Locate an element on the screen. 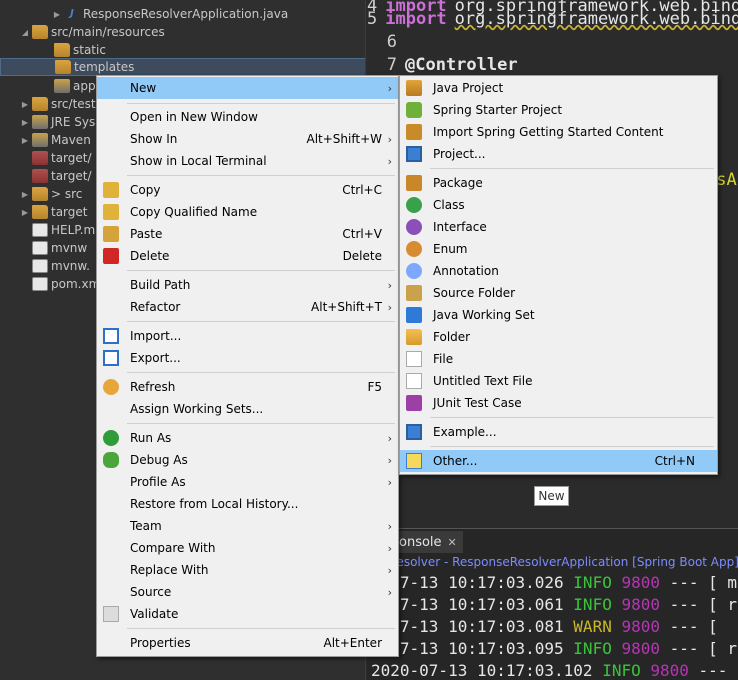 The image size is (738, 680). menu-item-replace-with: Replace With › is located at coordinates (247, 570).